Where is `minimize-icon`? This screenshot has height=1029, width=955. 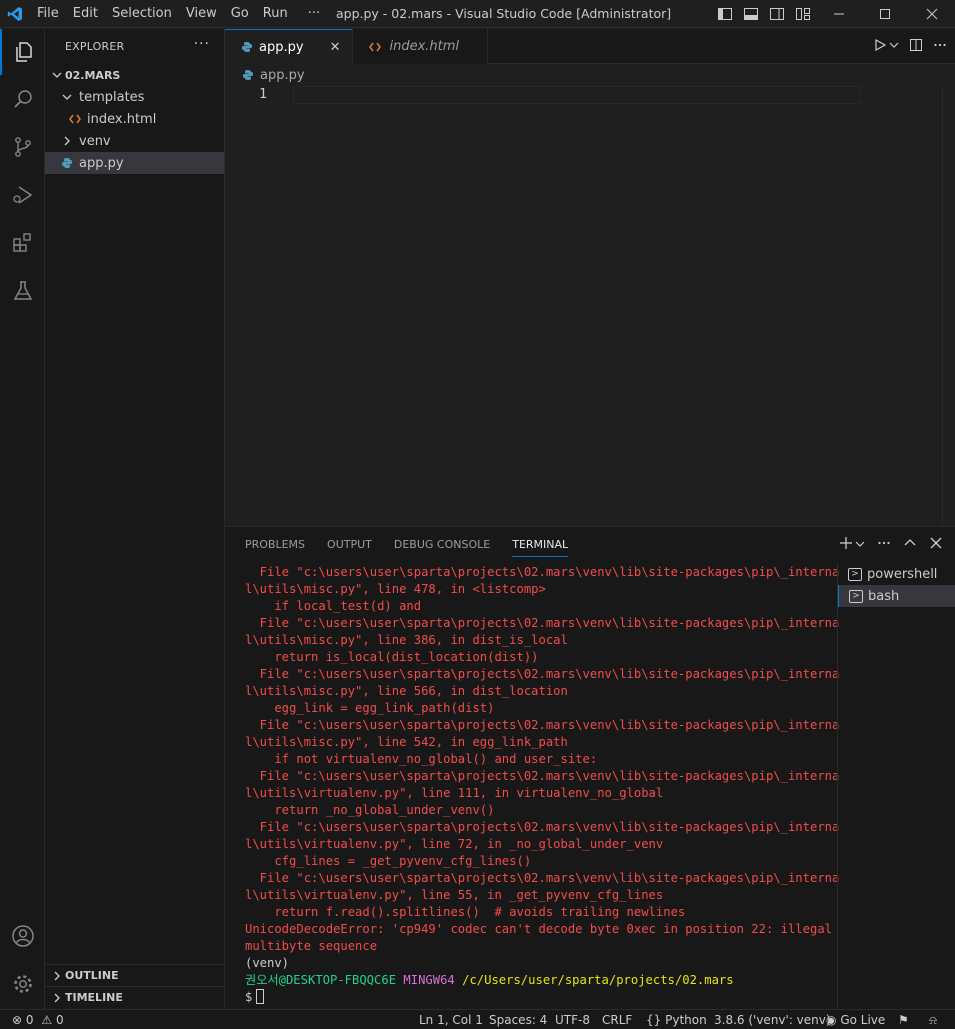
minimize-icon is located at coordinates (839, 14).